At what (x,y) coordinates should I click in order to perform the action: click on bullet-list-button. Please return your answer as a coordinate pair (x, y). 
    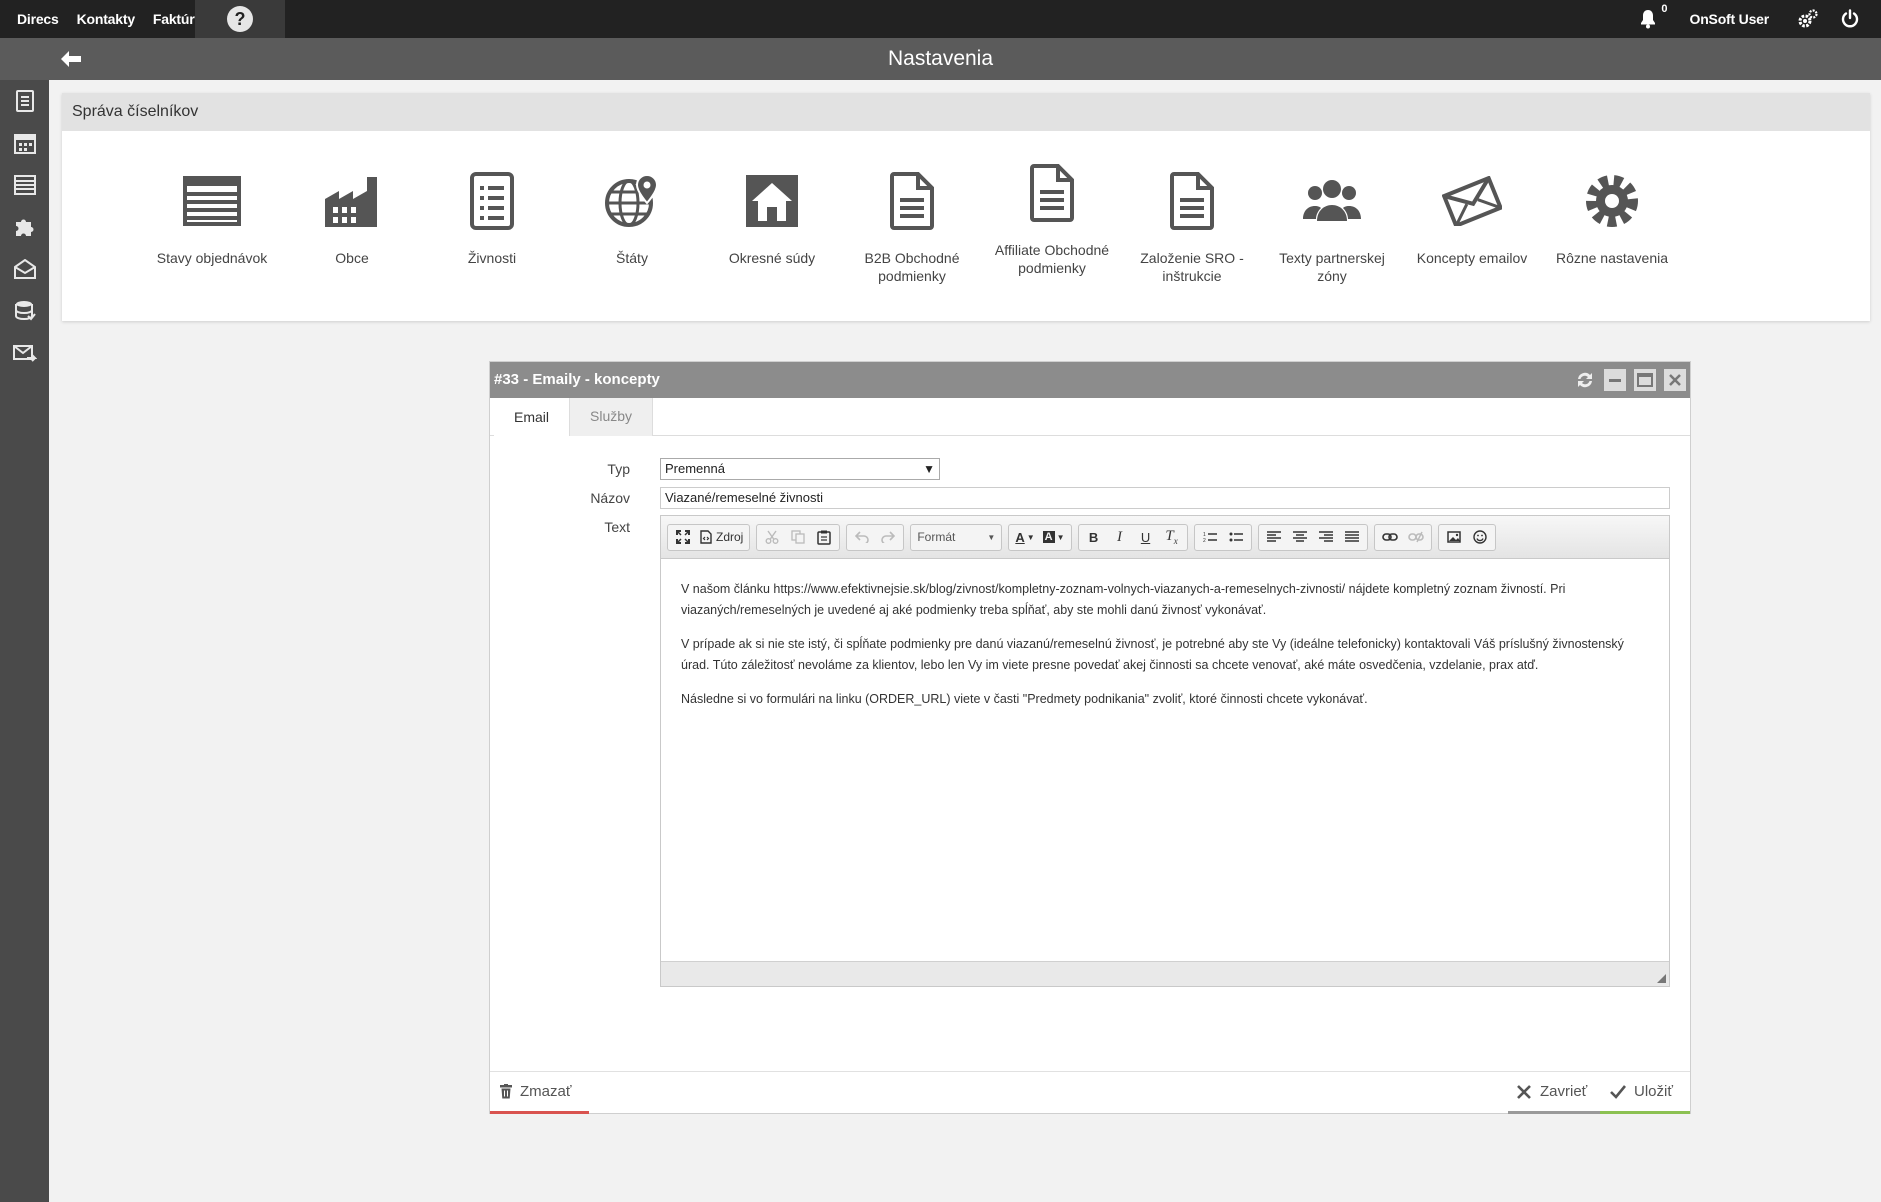
    Looking at the image, I should click on (1236, 537).